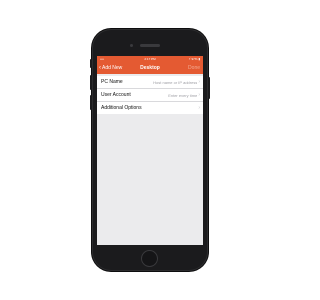 This screenshot has height=300, width=320. What do you see at coordinates (100, 68) in the screenshot?
I see `chevron-left-icon: ‹` at bounding box center [100, 68].